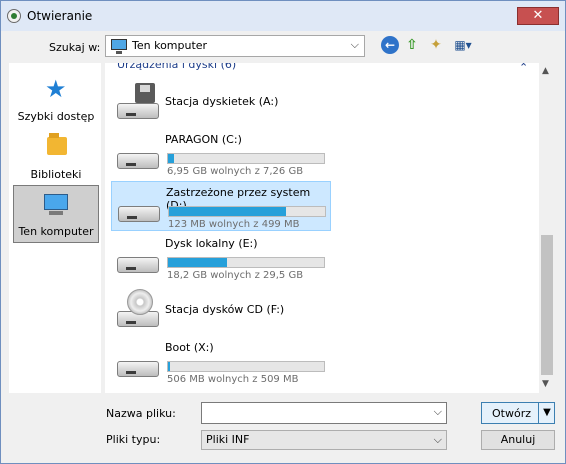 The height and width of the screenshot is (464, 566). Describe the element at coordinates (56, 156) in the screenshot. I see `nav-item-libraries: Biblioteki` at that location.